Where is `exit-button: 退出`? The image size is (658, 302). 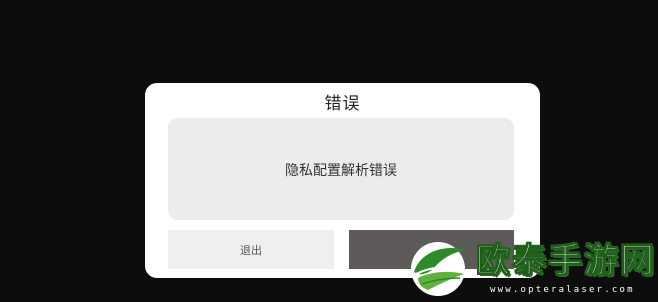 exit-button: 退出 is located at coordinates (251, 249).